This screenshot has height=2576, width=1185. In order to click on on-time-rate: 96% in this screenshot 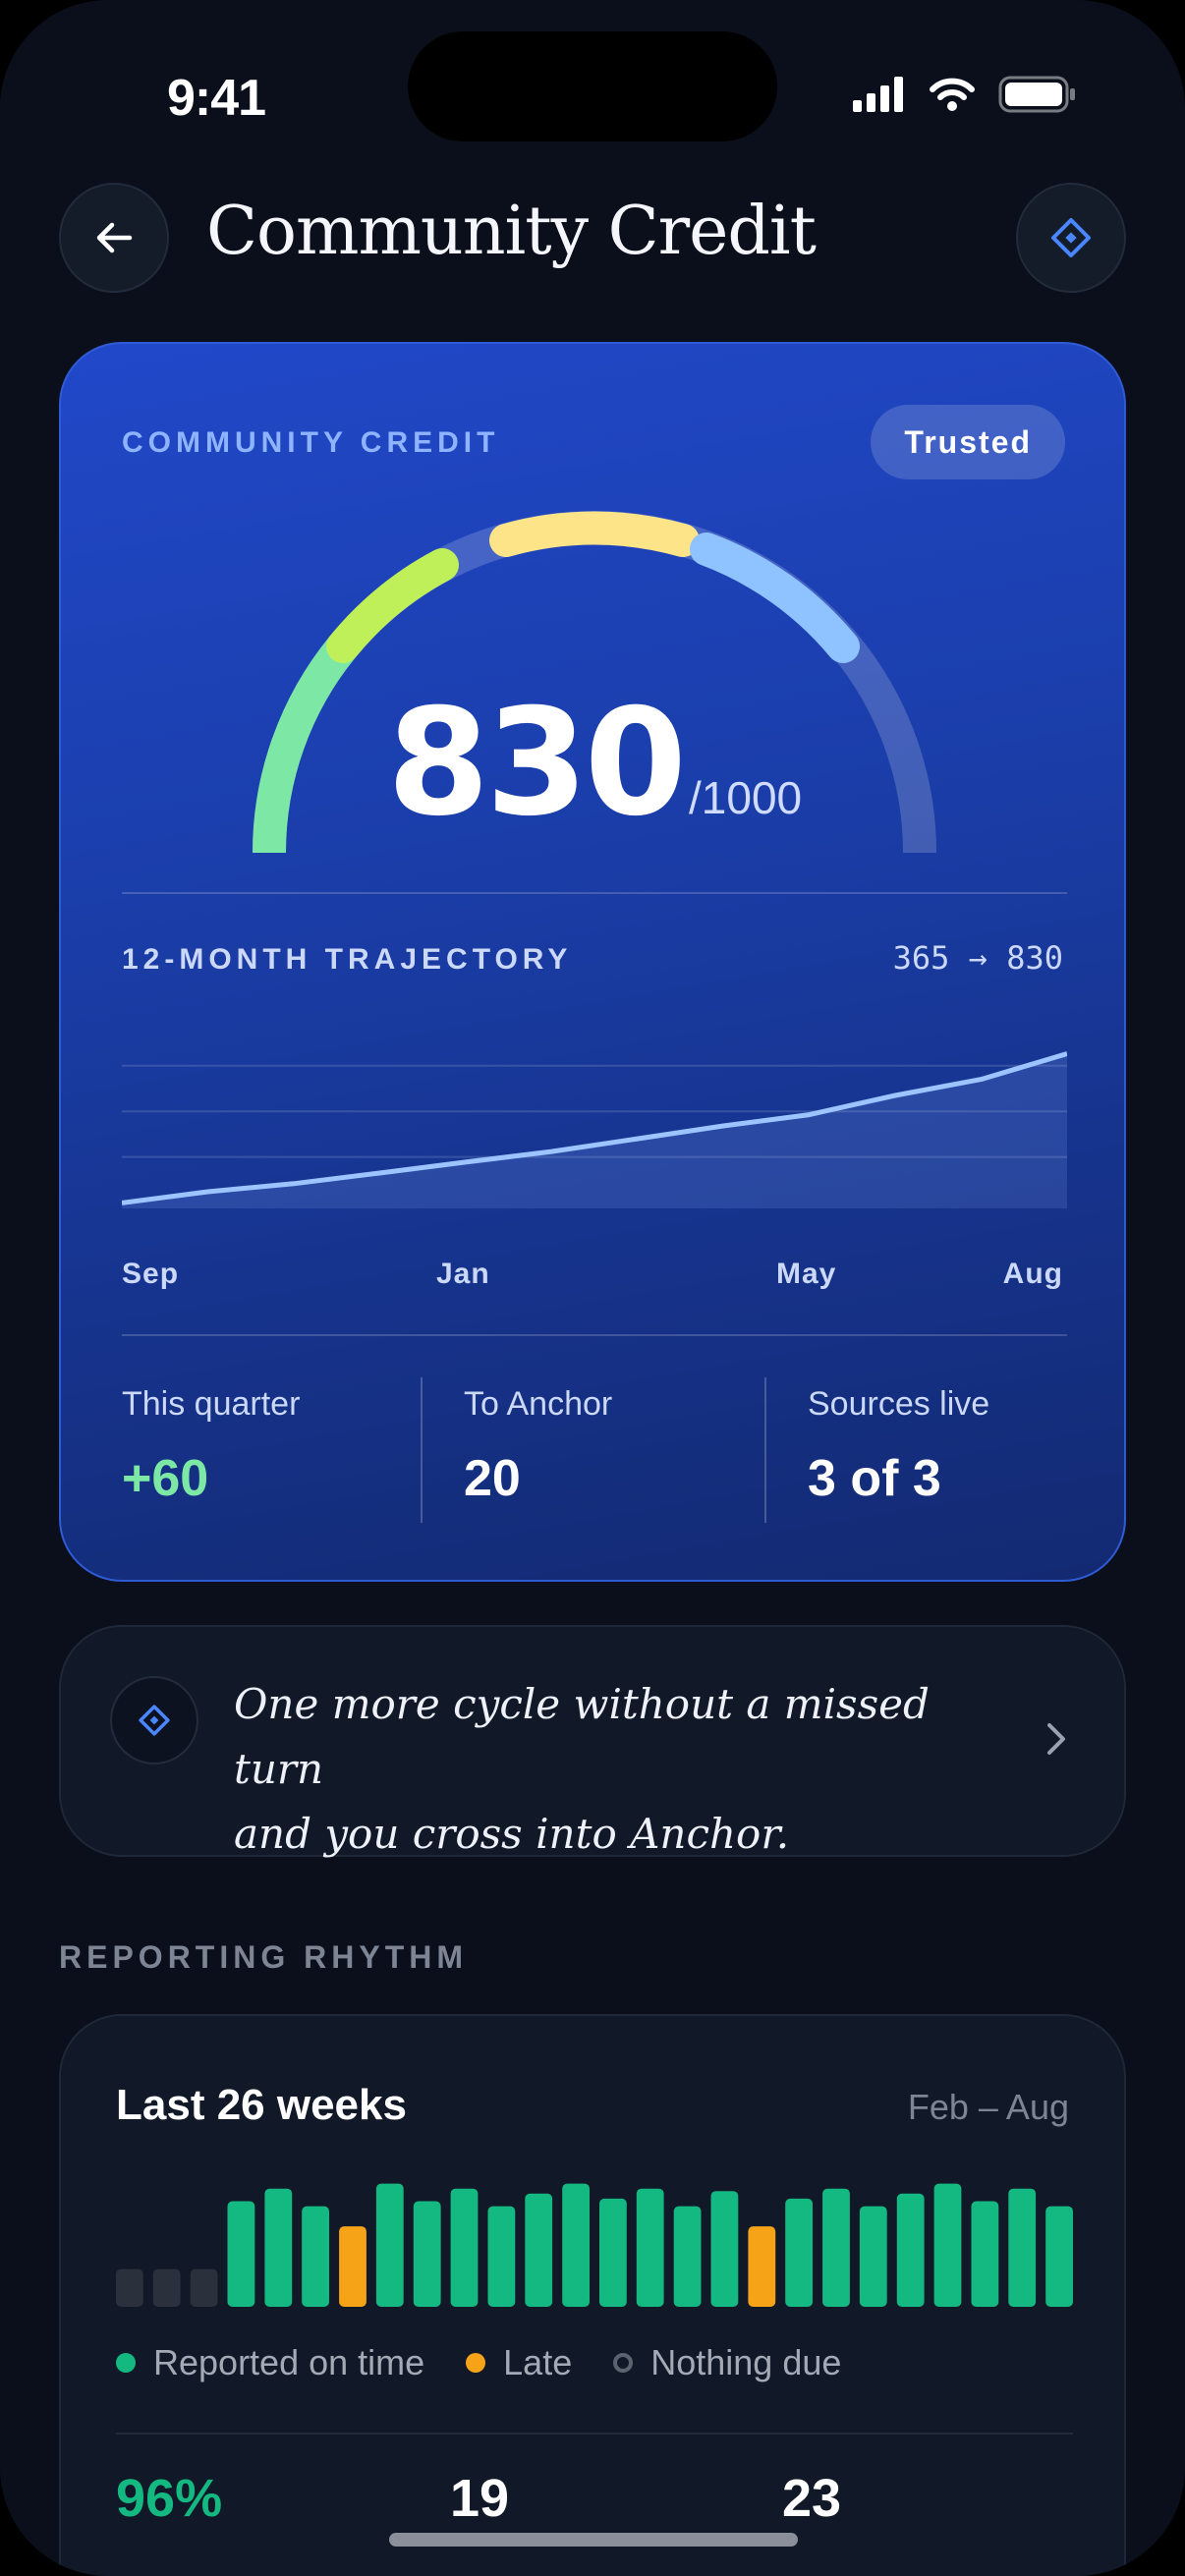, I will do `click(169, 2498)`.